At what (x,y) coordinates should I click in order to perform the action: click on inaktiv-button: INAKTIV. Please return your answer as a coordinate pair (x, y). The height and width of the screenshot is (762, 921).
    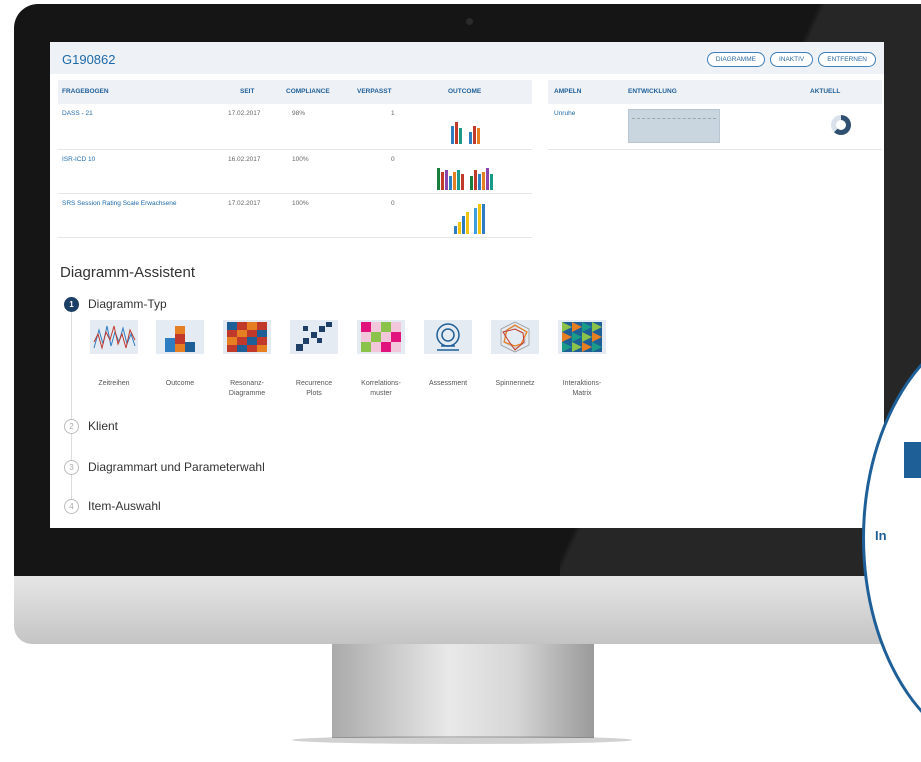
    Looking at the image, I should click on (791, 59).